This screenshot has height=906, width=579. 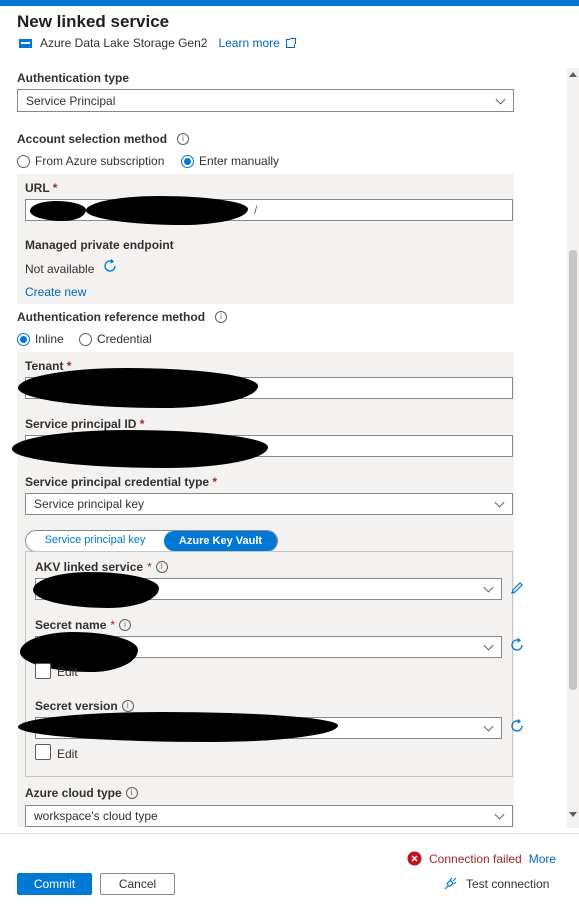 I want to click on radio-label: Inline, so click(x=49, y=339).